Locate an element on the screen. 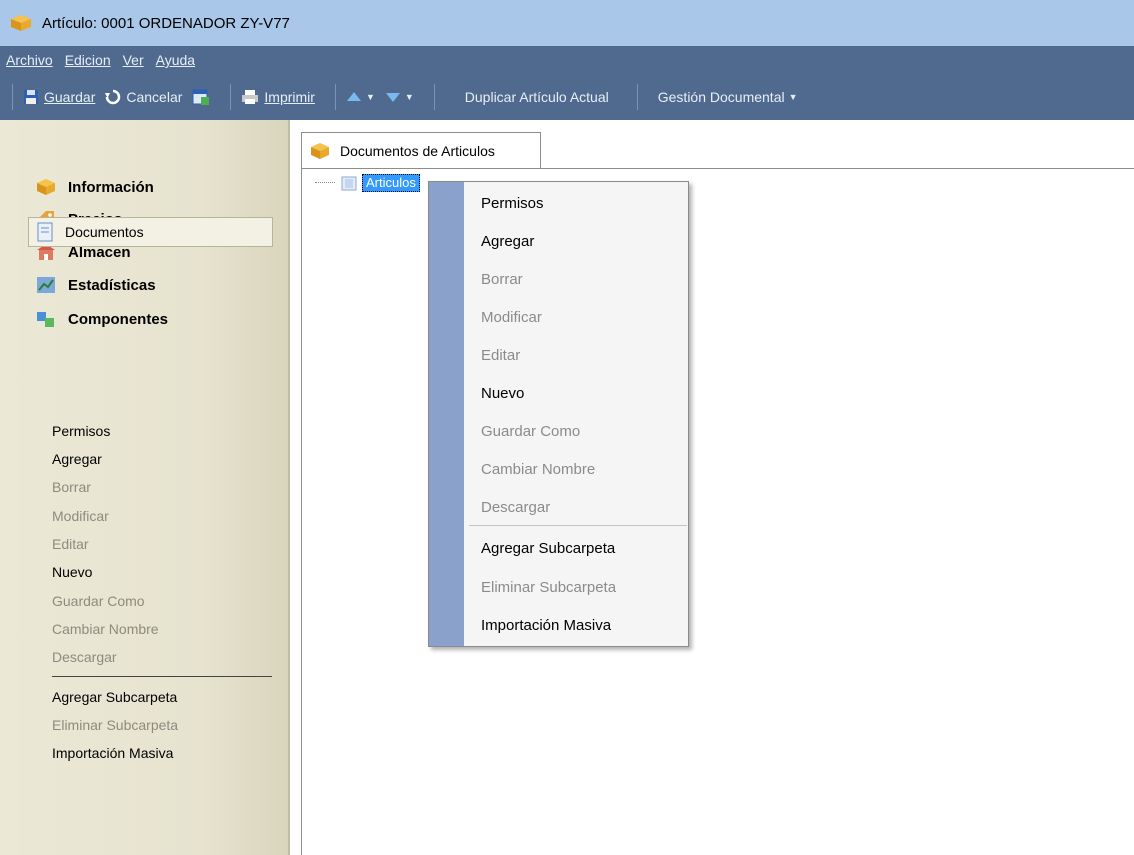 This screenshot has width=1134, height=855. undo-arrow-icon is located at coordinates (113, 97).